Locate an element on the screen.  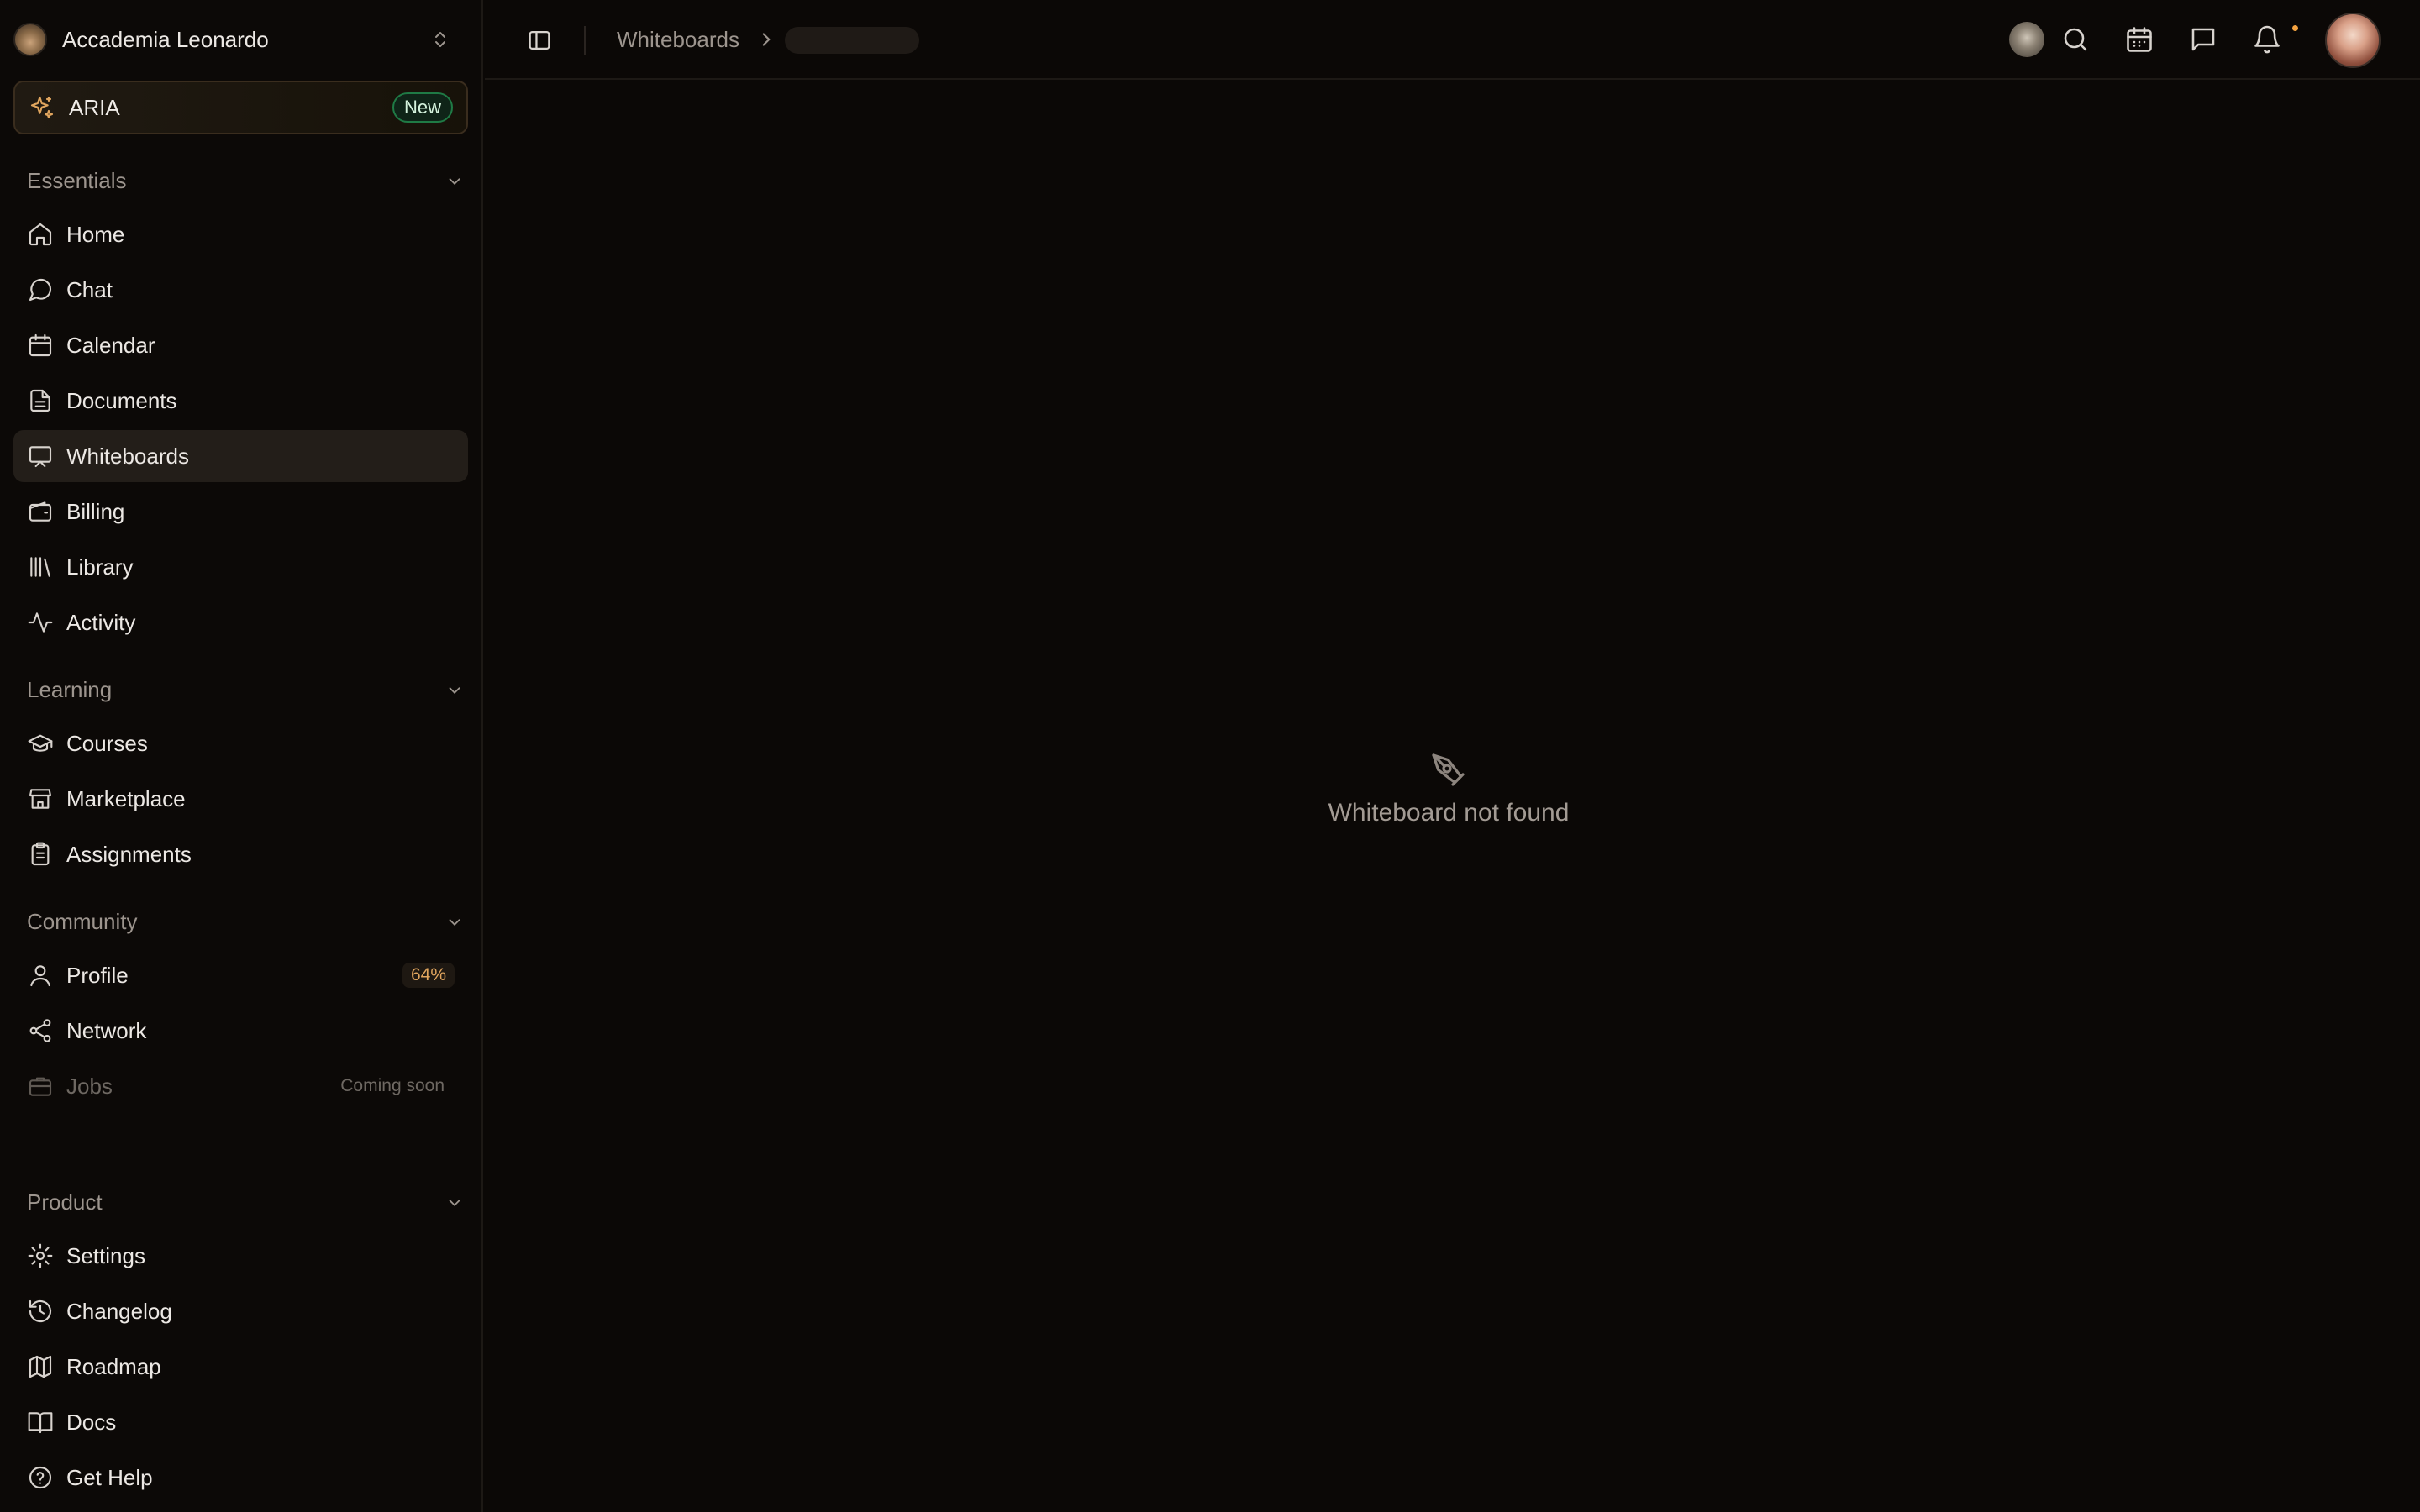
presentation-icon is located at coordinates (40, 456).